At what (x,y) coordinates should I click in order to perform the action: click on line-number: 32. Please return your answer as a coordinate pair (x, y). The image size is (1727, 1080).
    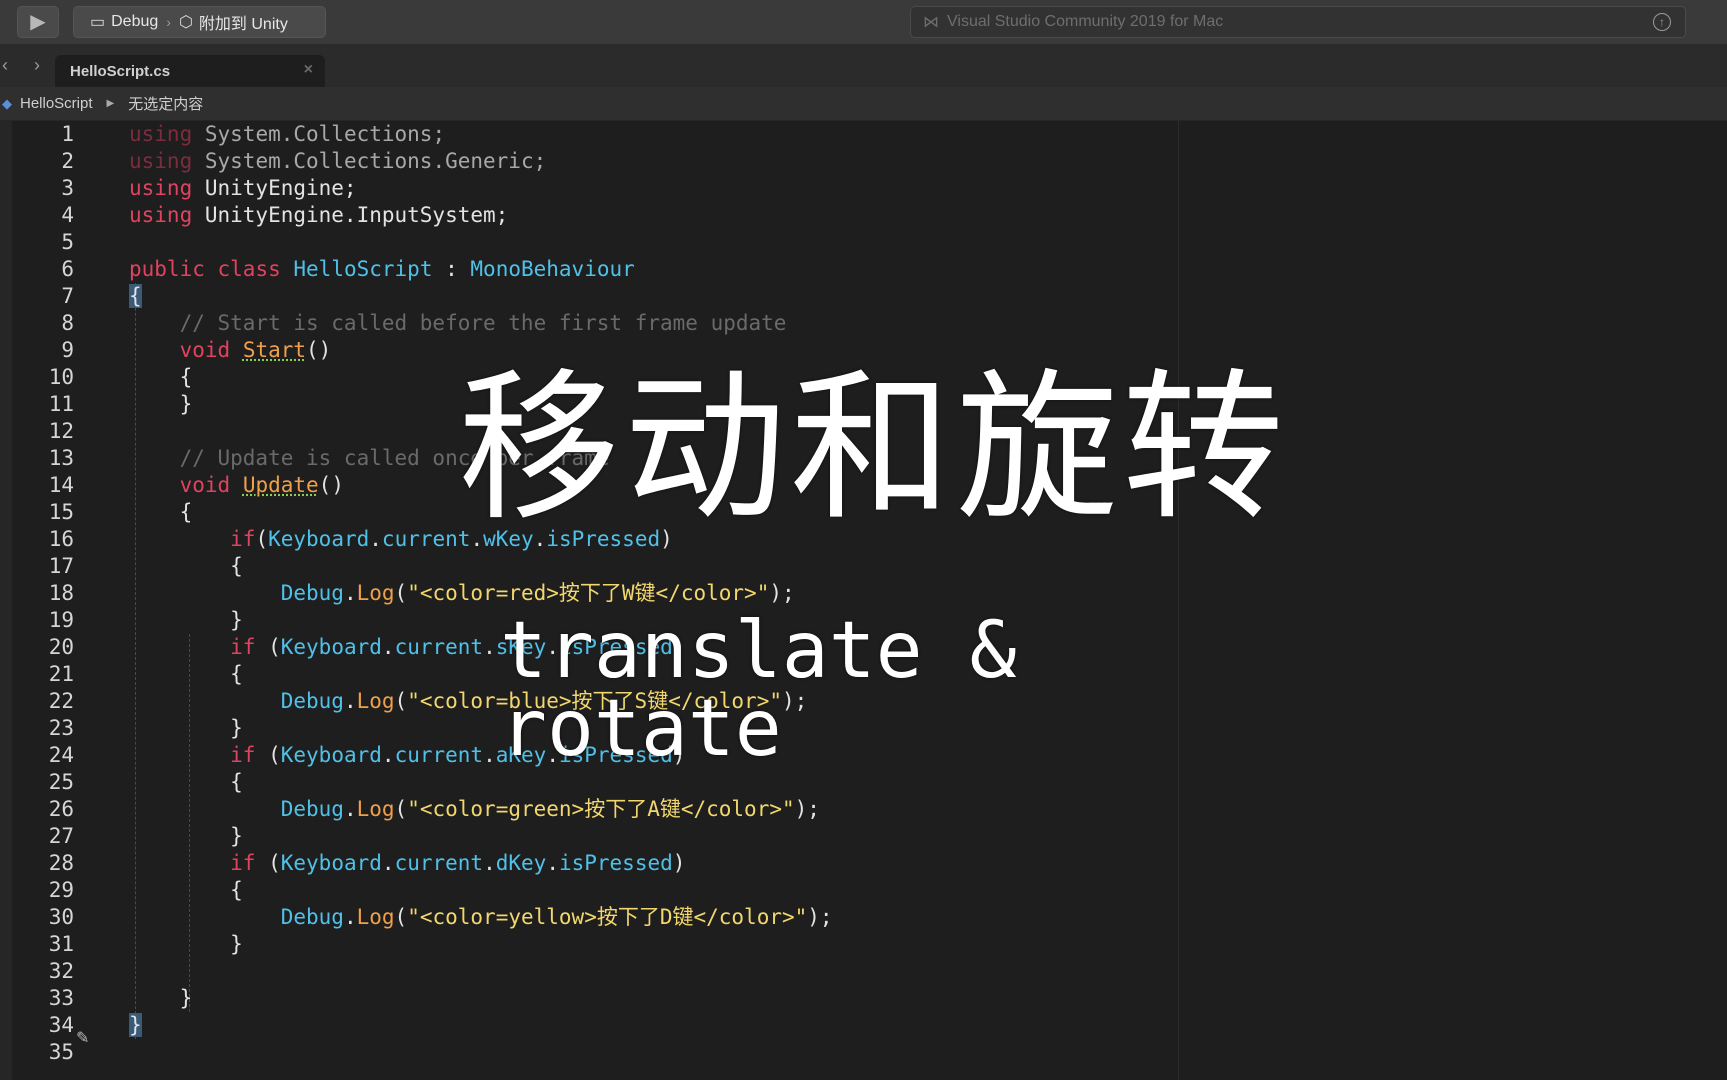
    Looking at the image, I should click on (61, 971).